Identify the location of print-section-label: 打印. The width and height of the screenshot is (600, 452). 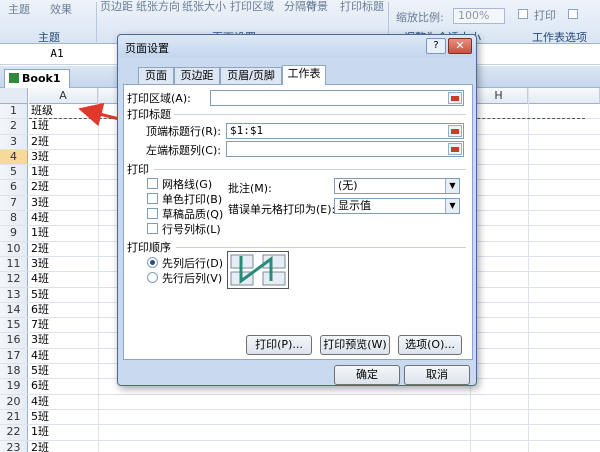
(138, 169).